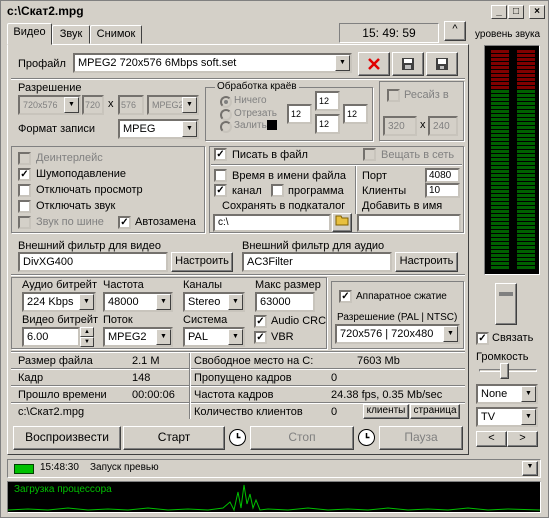 Image resolution: width=549 pixels, height=518 pixels. I want to click on height-field: 576, so click(131, 105).